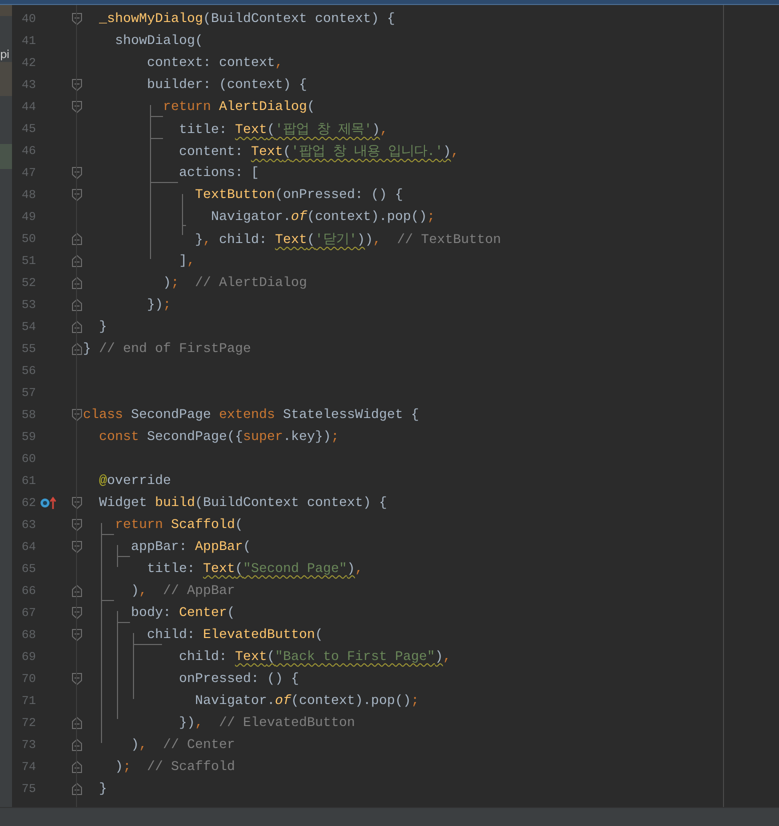  I want to click on line-number: 68, so click(28, 635).